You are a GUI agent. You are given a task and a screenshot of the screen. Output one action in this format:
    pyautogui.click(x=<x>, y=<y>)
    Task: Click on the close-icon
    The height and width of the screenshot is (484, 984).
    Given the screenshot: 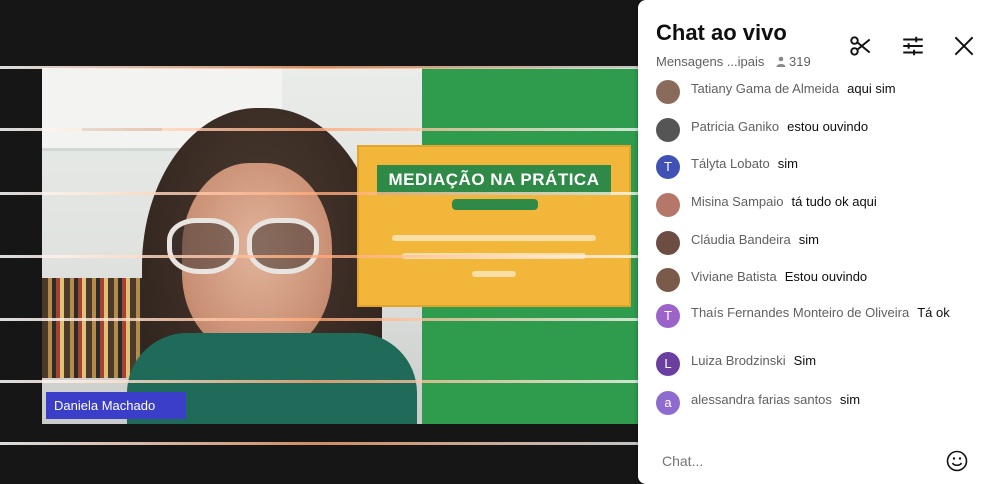 What is the action you would take?
    pyautogui.click(x=964, y=46)
    